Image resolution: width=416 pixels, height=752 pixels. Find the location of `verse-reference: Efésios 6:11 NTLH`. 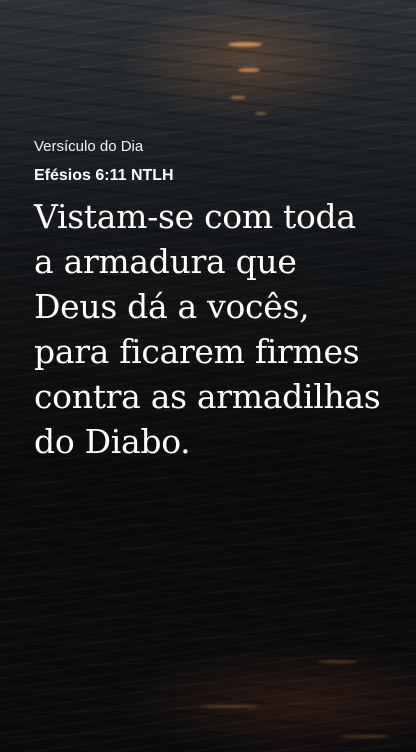

verse-reference: Efésios 6:11 NTLH is located at coordinates (104, 175).